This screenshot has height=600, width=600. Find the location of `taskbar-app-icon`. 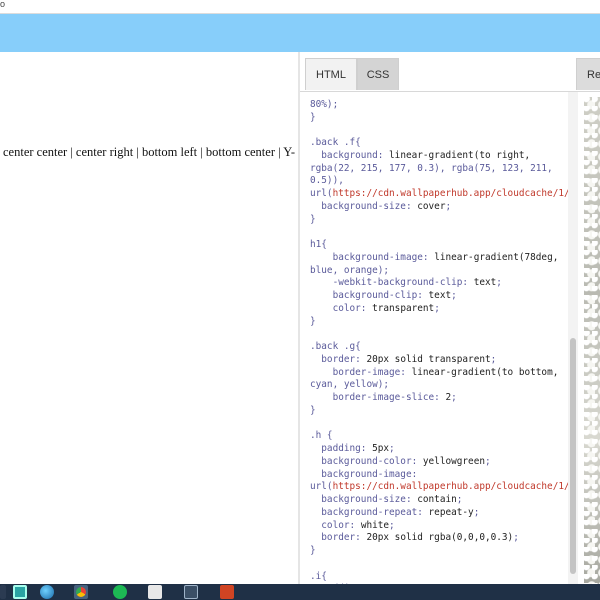

taskbar-app-icon is located at coordinates (20, 592).